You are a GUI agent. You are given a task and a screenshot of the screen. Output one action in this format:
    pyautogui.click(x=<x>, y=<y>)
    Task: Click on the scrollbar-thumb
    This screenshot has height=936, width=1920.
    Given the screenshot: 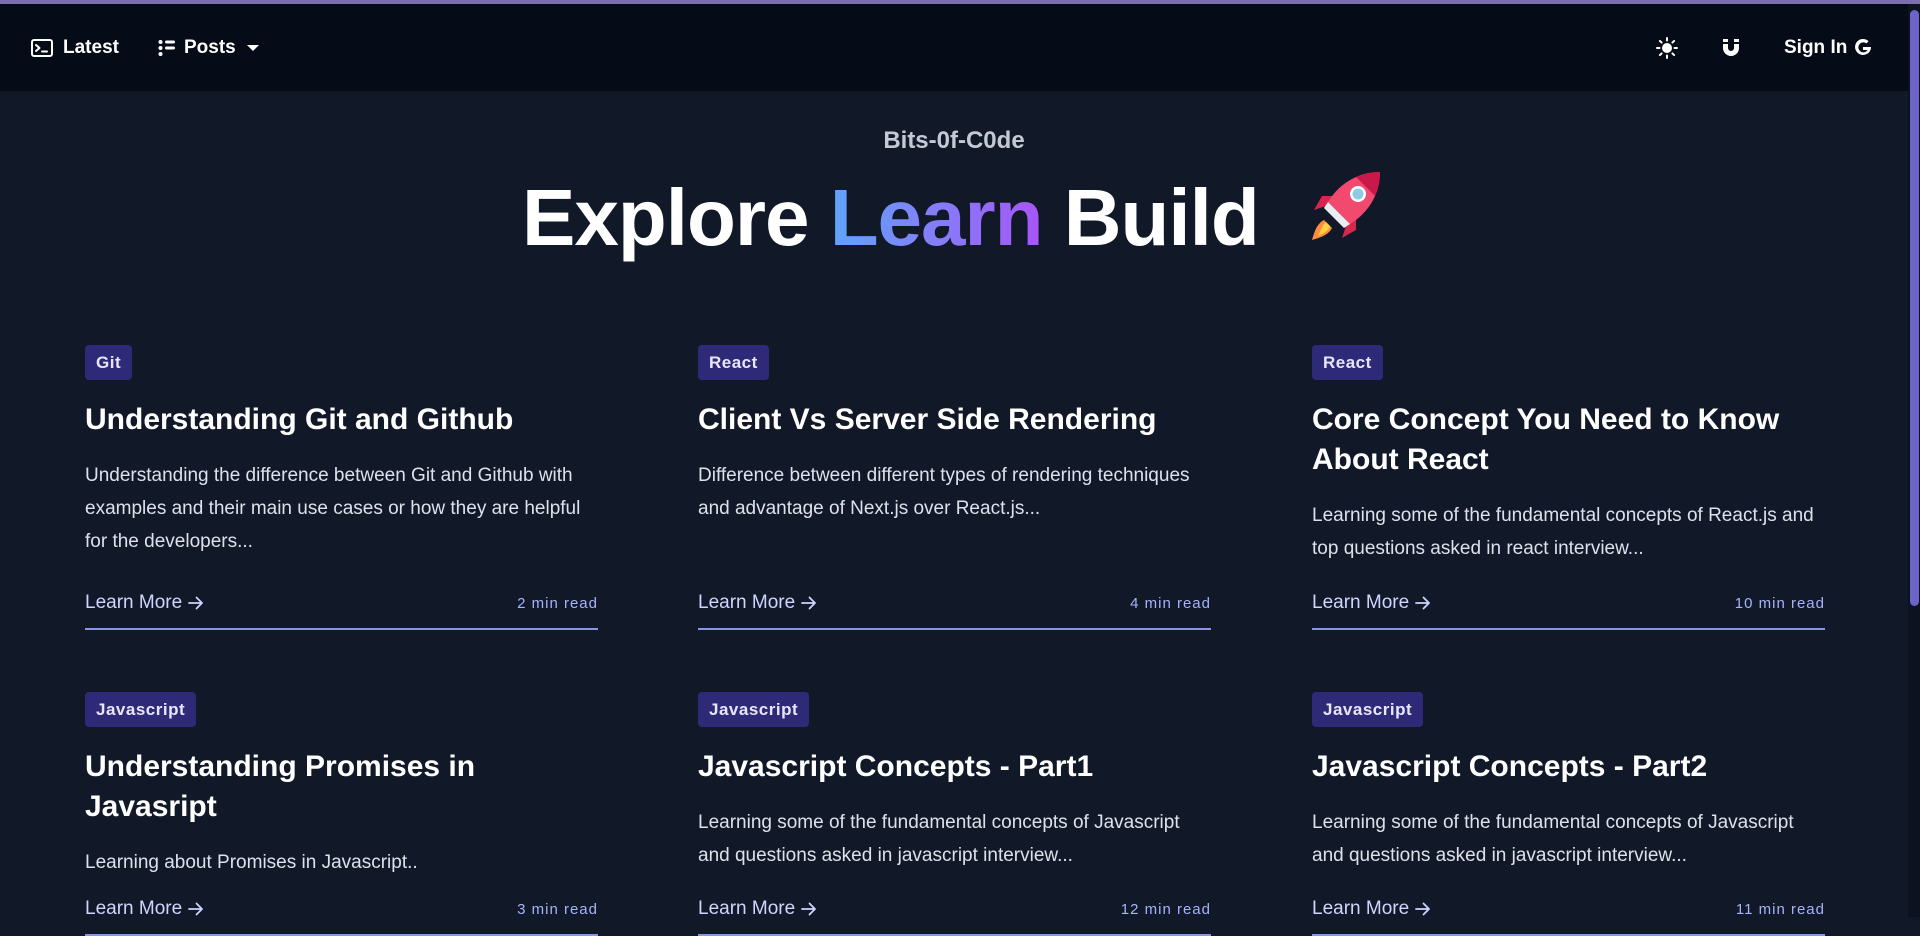 What is the action you would take?
    pyautogui.click(x=1914, y=308)
    